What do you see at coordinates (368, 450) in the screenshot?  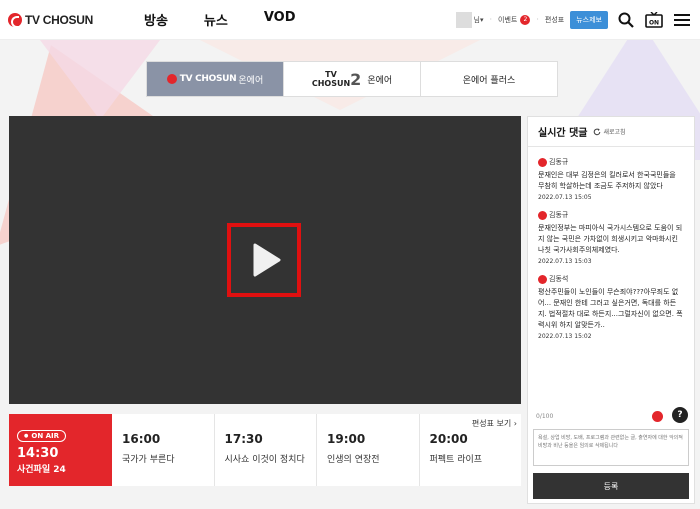 I see `schedule-item: 19:00 인생의 연장전` at bounding box center [368, 450].